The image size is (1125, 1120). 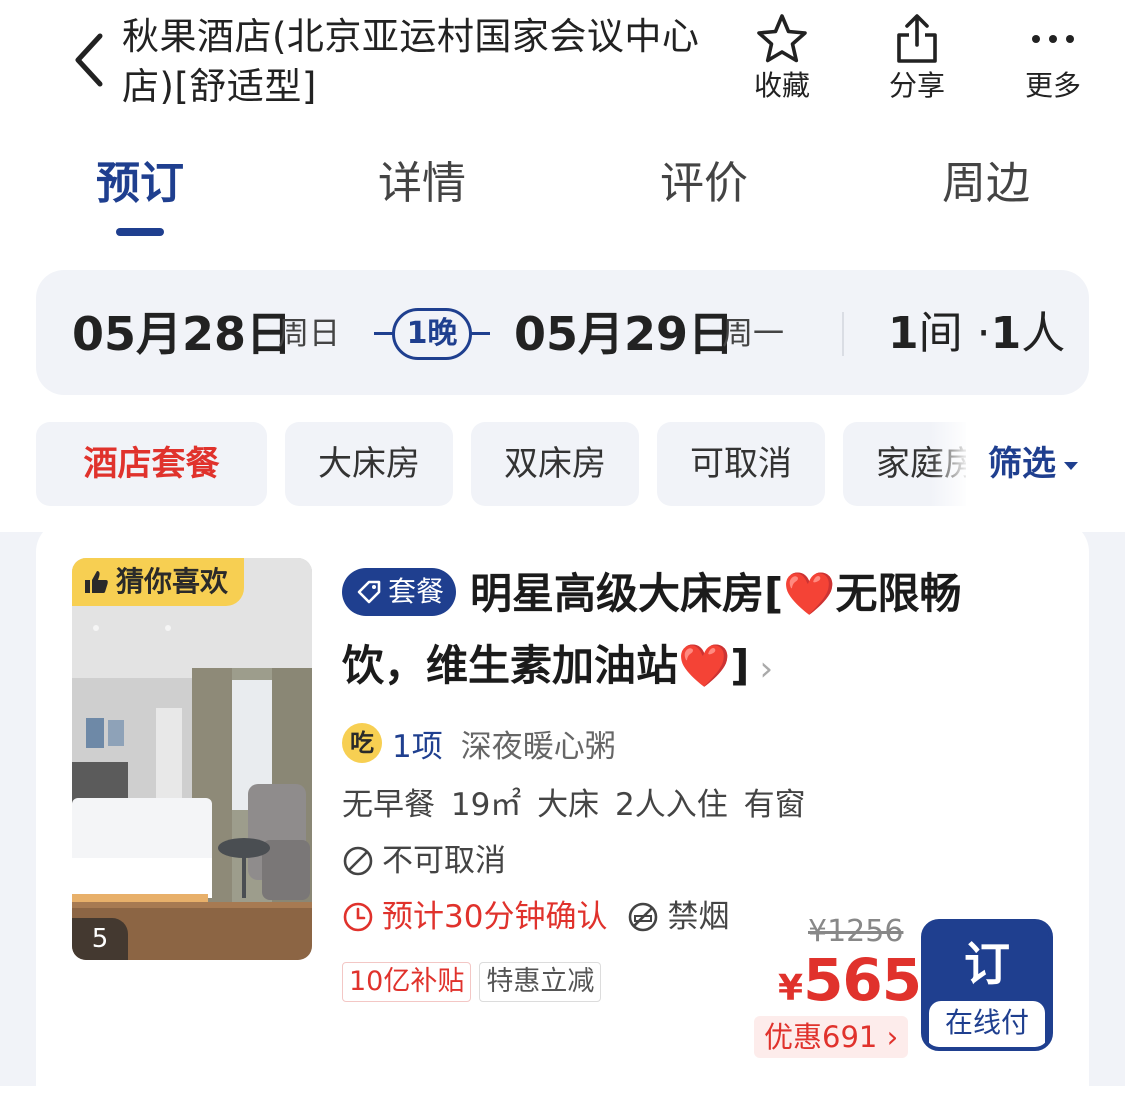 I want to click on nights-indicator: 1晚, so click(x=432, y=334).